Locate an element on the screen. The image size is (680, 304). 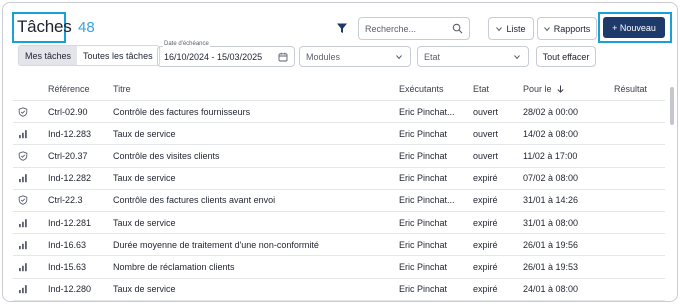
row-date: 26/01 à 19:53 is located at coordinates (551, 266).